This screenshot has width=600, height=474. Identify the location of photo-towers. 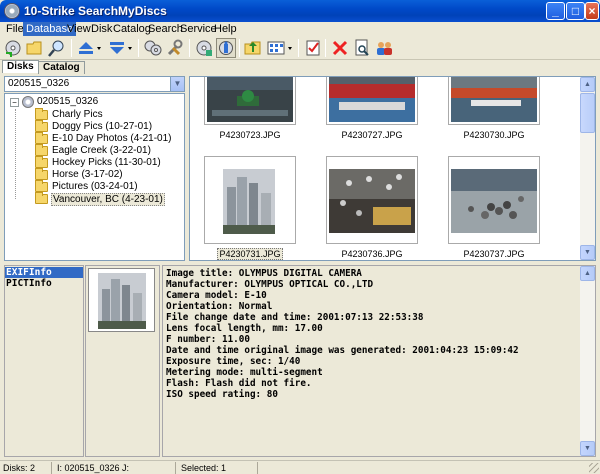
(249, 201).